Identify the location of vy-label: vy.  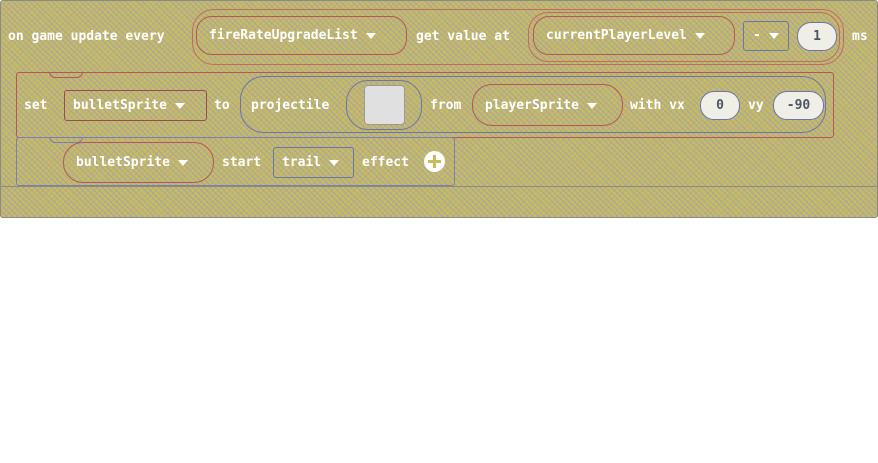
(756, 105).